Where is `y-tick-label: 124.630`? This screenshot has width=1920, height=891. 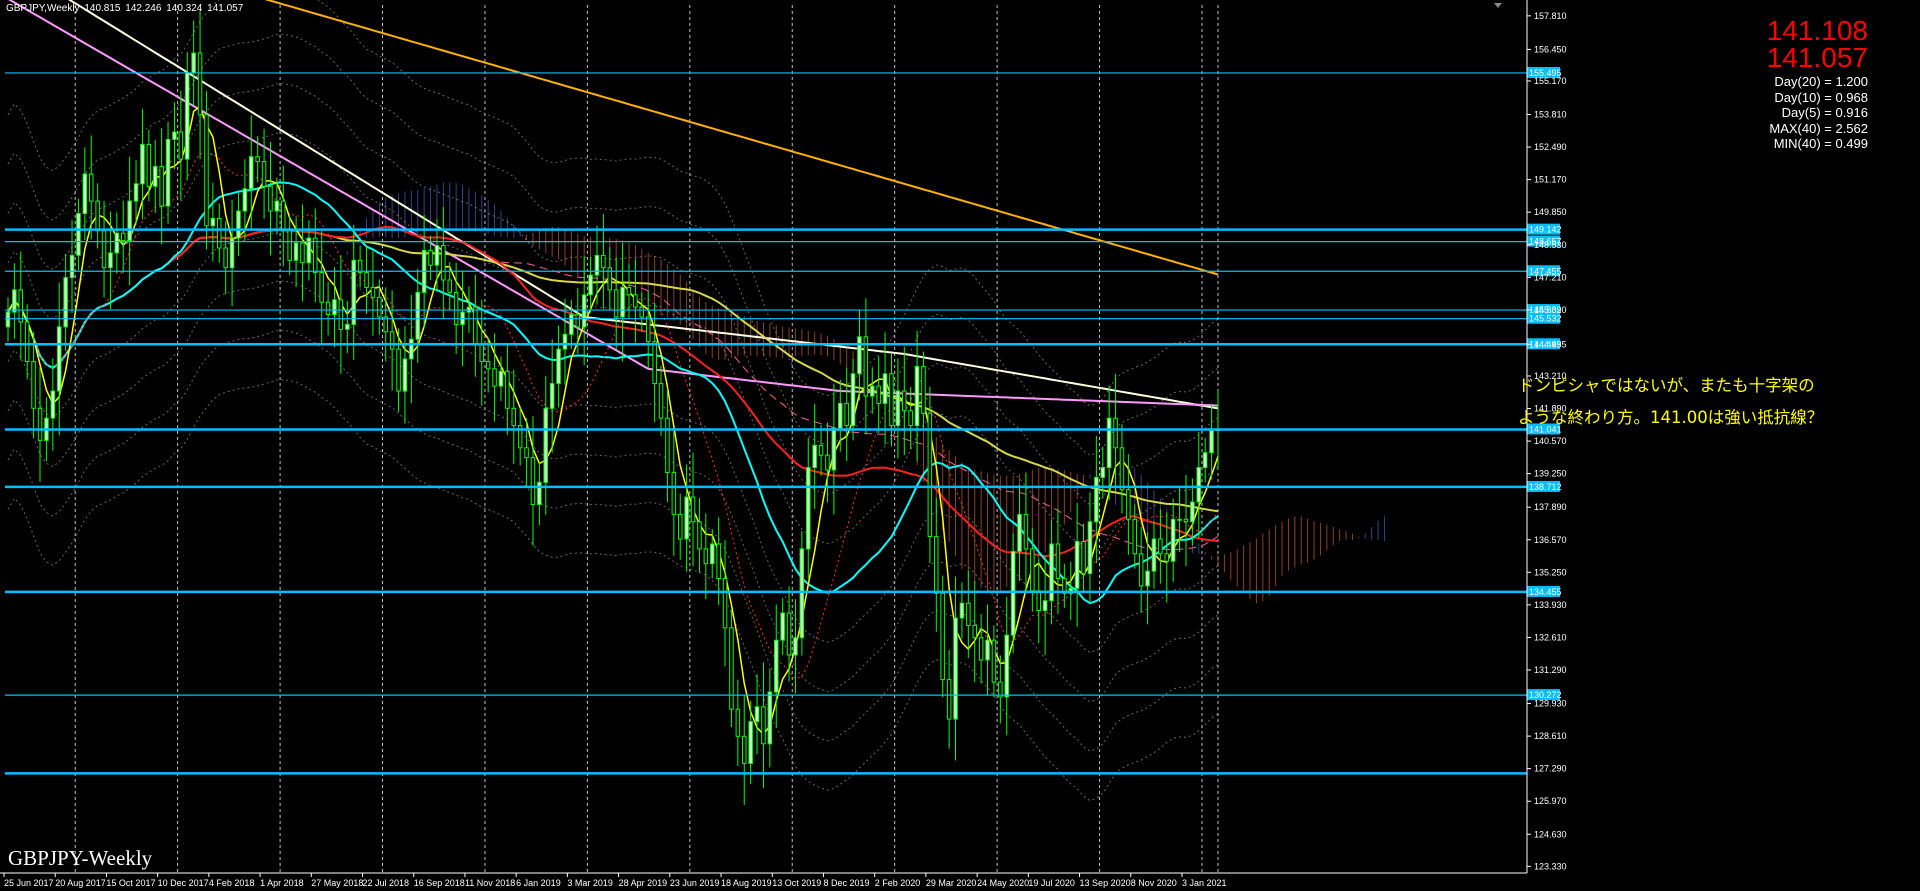 y-tick-label: 124.630 is located at coordinates (1550, 834).